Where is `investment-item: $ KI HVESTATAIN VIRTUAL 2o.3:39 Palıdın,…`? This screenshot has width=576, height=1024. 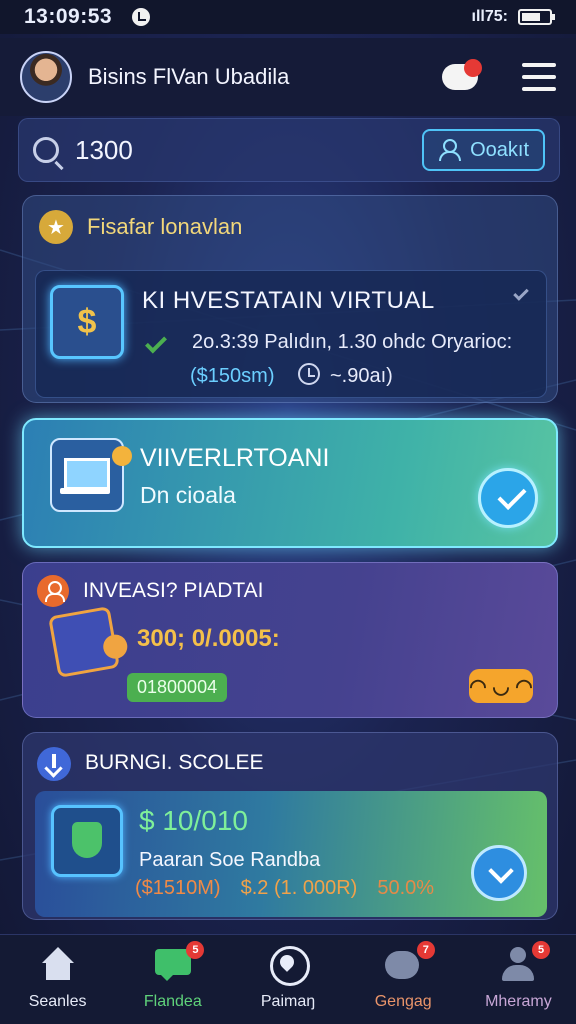
investment-item: $ KI HVESTATAIN VIRTUAL 2o.3:39 Palıdın,… is located at coordinates (291, 334).